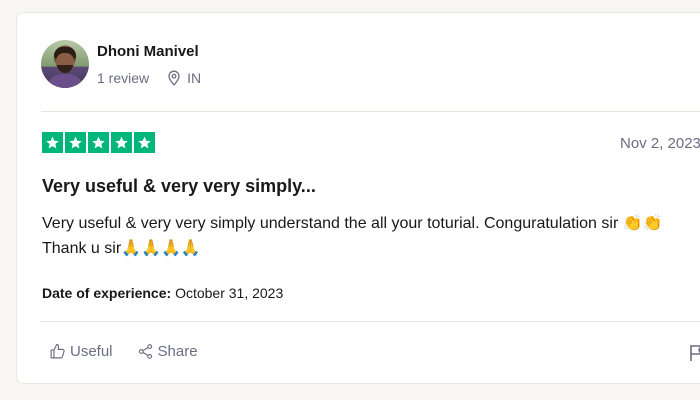 The width and height of the screenshot is (700, 400). Describe the element at coordinates (660, 143) in the screenshot. I see `review-date: Nov 2, 2023` at that location.